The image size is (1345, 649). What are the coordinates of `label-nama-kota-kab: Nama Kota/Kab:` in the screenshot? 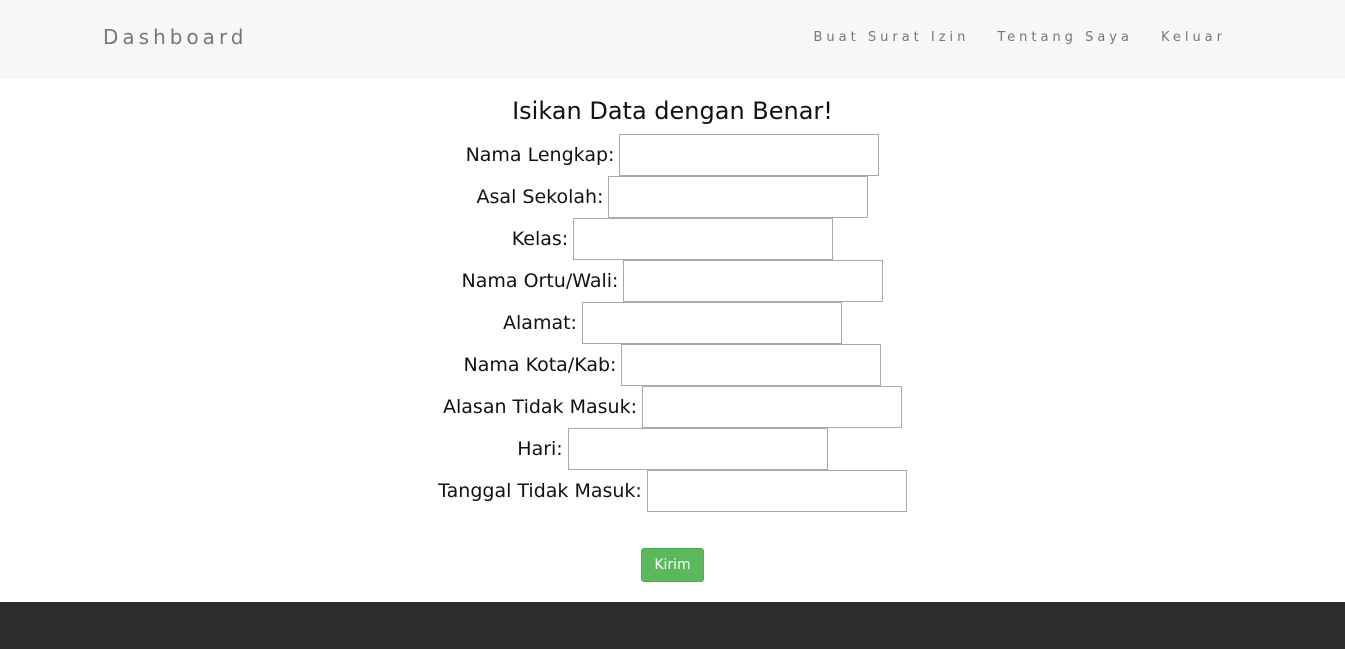 It's located at (540, 365).